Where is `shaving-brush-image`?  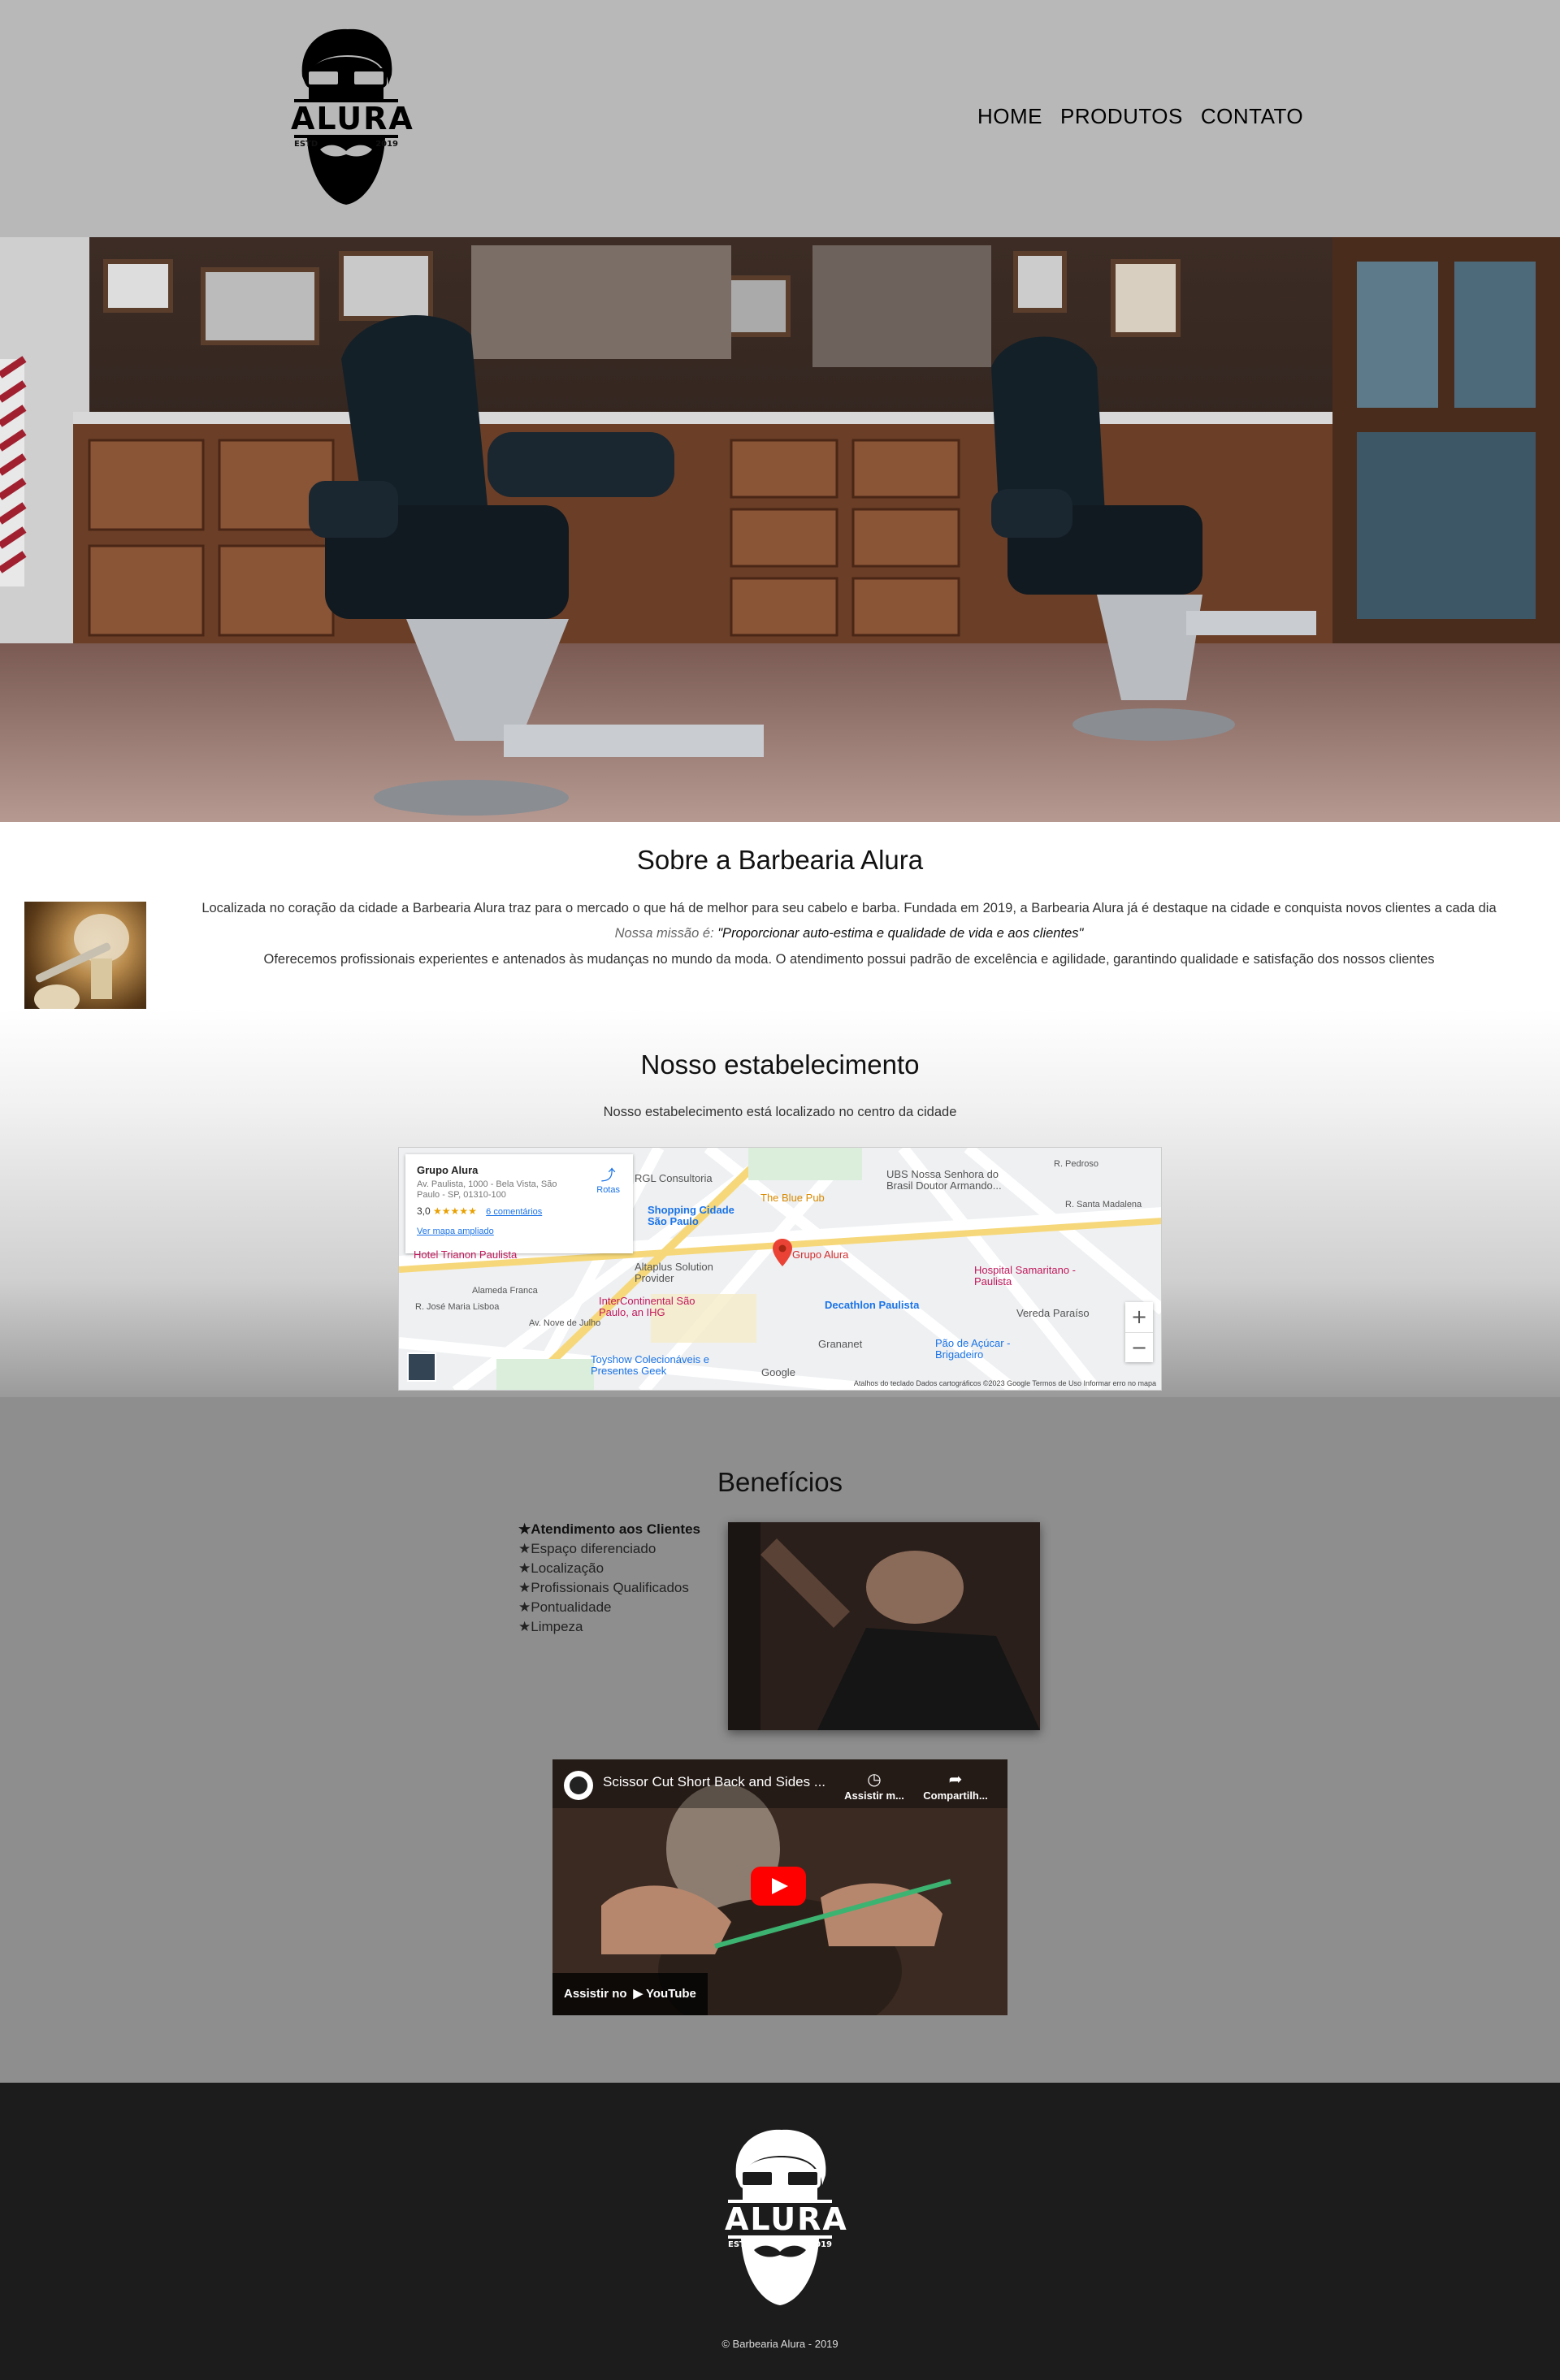
shaving-brush-image is located at coordinates (85, 962).